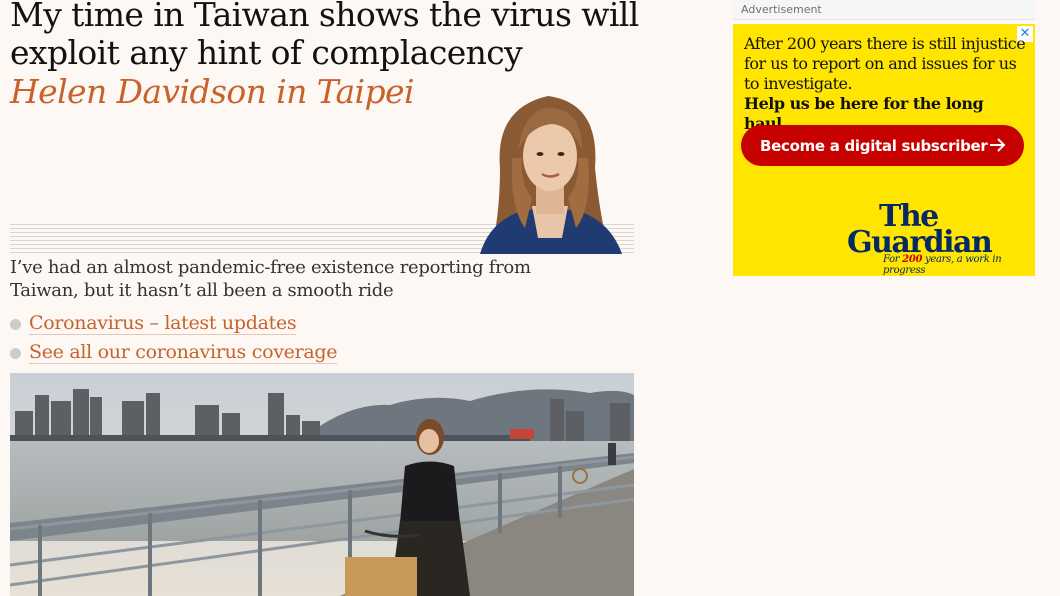 This screenshot has height=596, width=1060. Describe the element at coordinates (874, 145) in the screenshot. I see `ad-button-label: Become a digital subscriber` at that location.